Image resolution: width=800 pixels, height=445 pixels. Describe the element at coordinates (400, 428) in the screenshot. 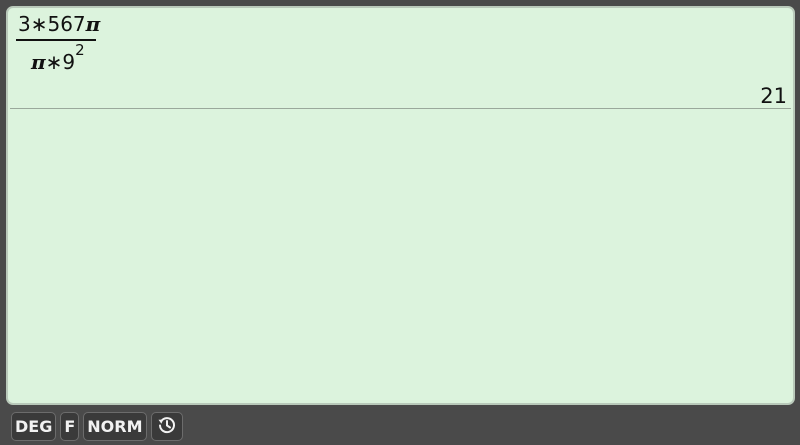

I see `status-bar: DEG F NORM` at that location.